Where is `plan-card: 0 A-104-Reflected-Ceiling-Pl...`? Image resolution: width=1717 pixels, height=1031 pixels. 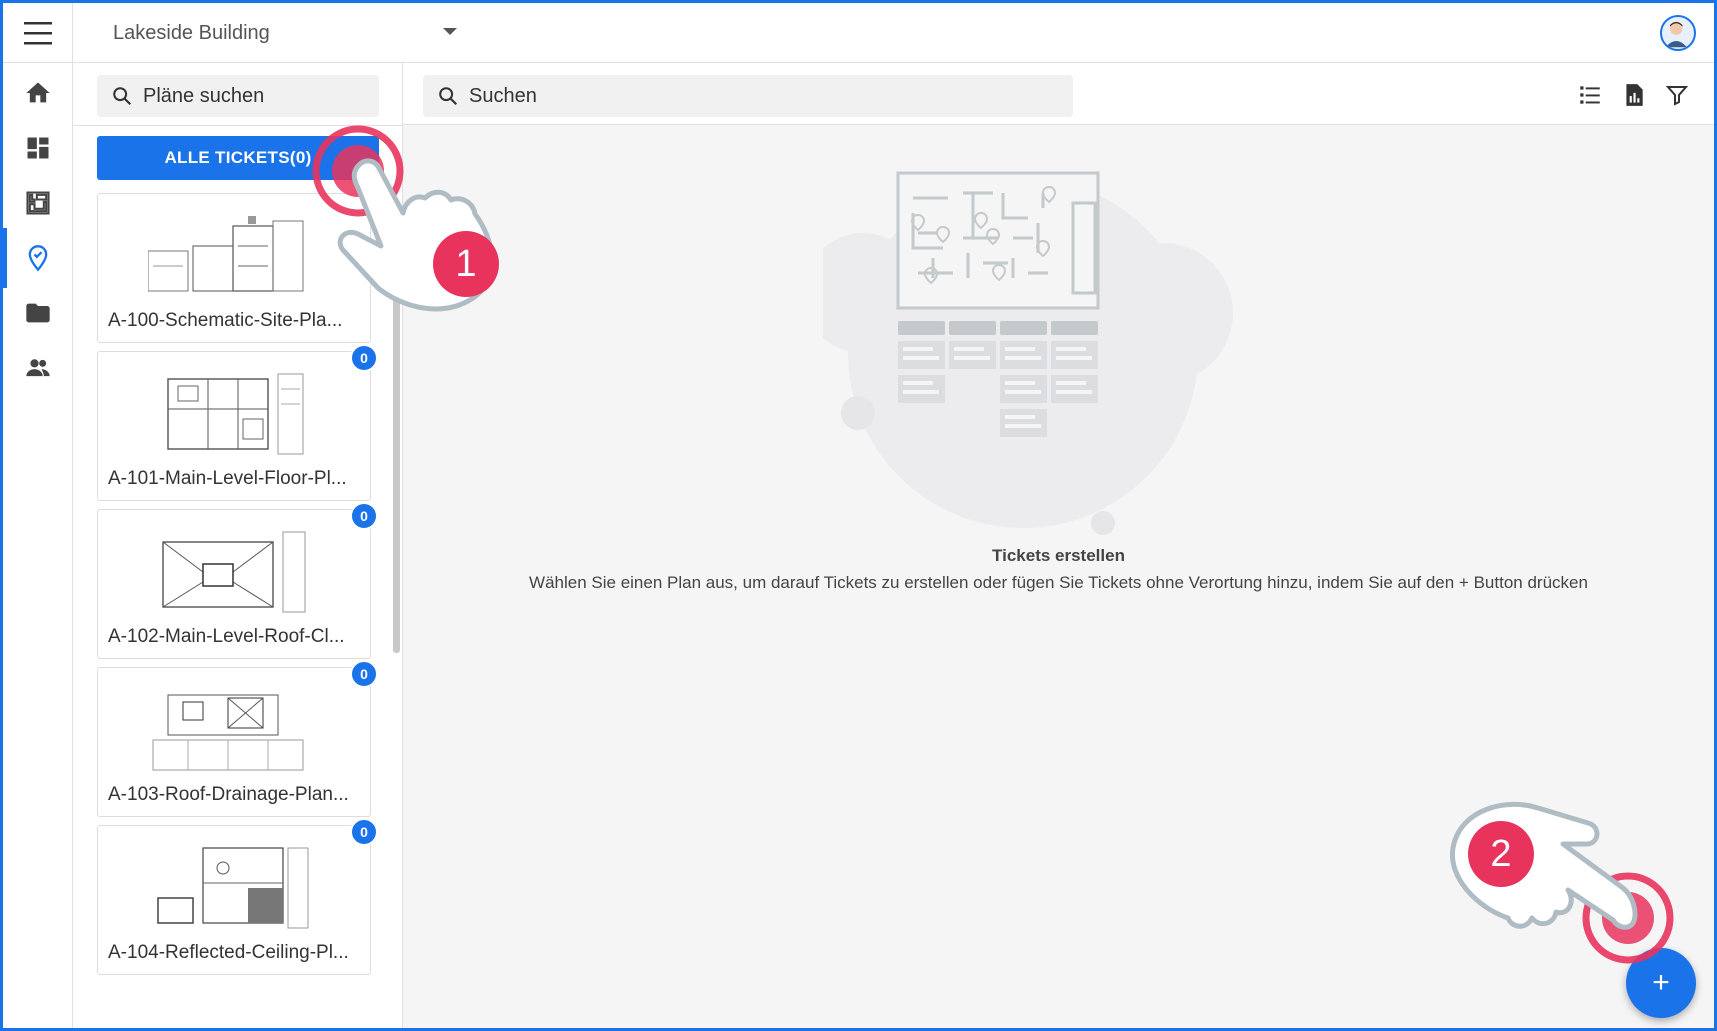 plan-card: 0 A-104-Reflected-Ceiling-Pl... is located at coordinates (237, 896).